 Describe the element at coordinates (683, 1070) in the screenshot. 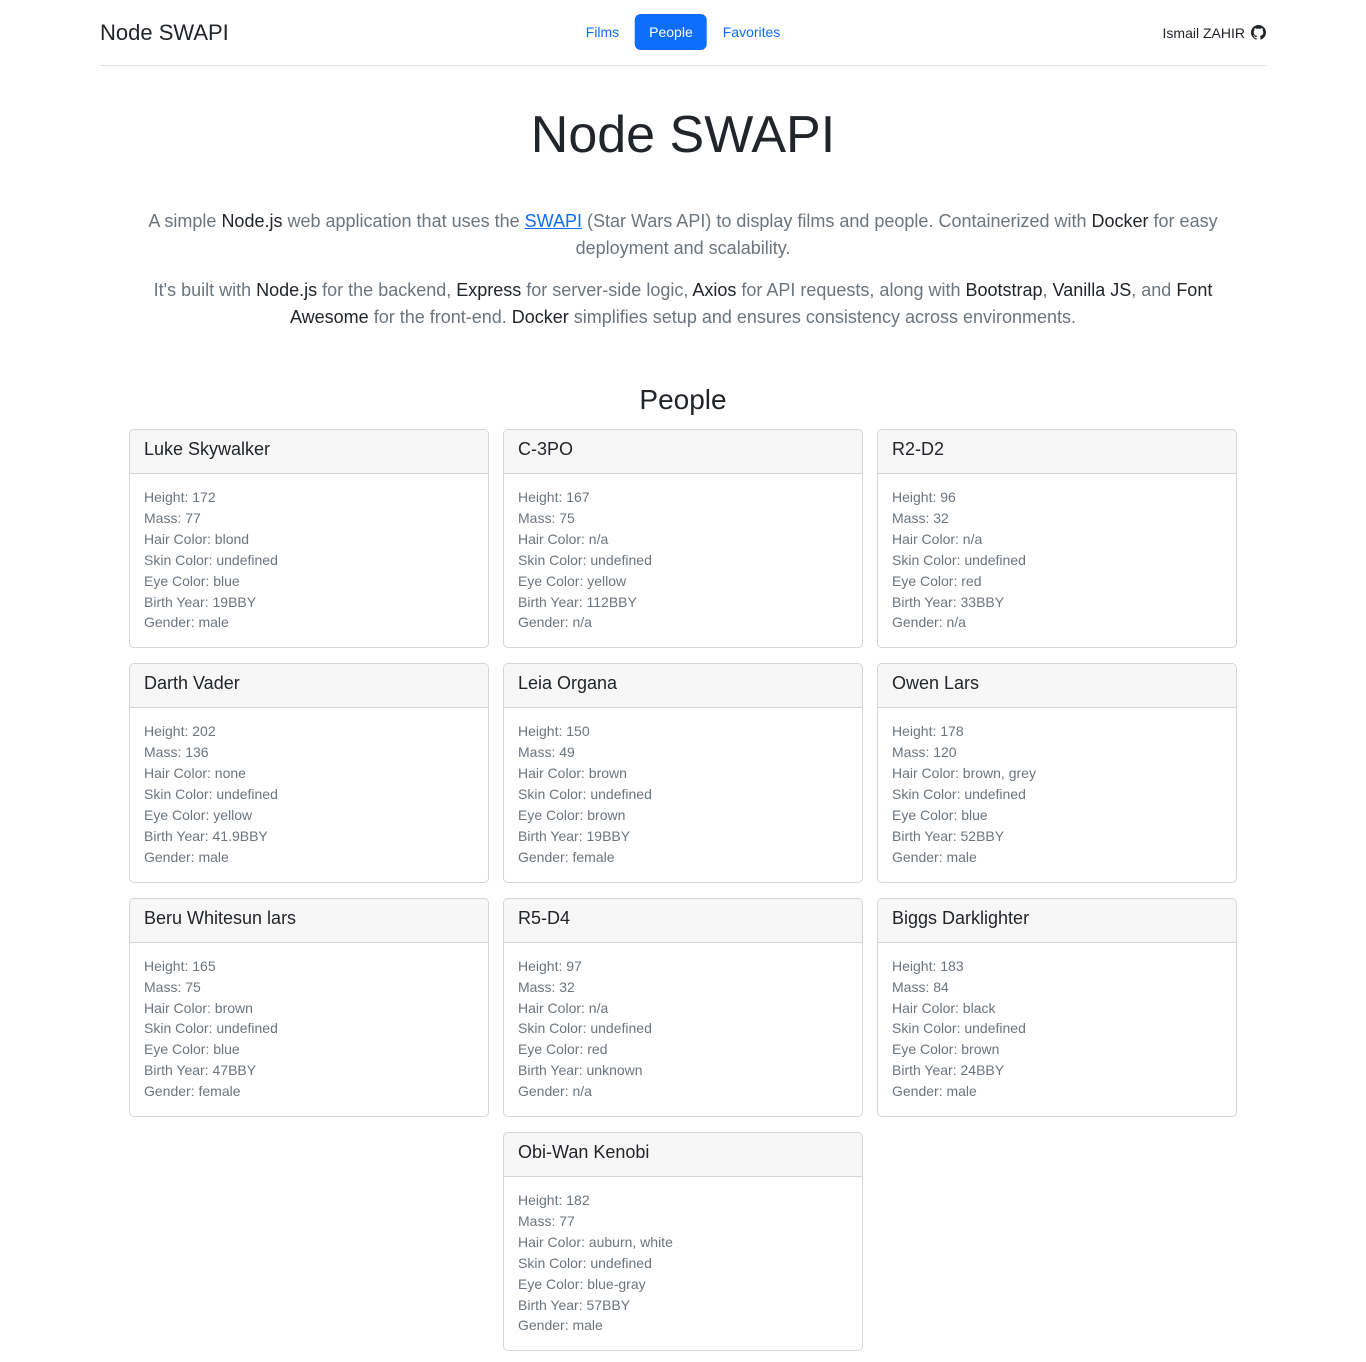

I see `person-birth-row: Birth Year: unknown` at that location.